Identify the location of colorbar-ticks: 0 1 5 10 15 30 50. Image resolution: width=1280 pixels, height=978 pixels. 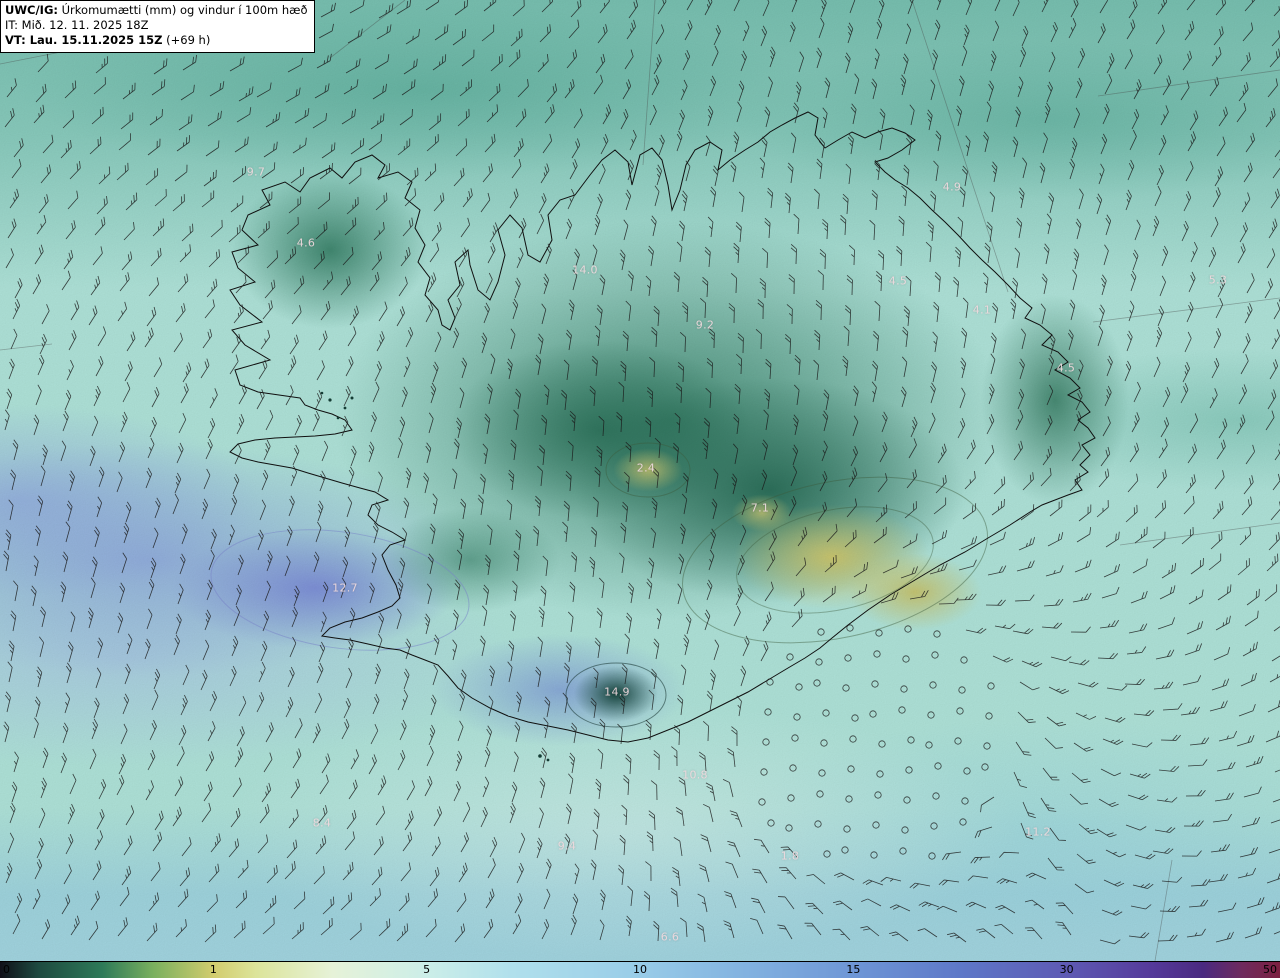
(640, 970).